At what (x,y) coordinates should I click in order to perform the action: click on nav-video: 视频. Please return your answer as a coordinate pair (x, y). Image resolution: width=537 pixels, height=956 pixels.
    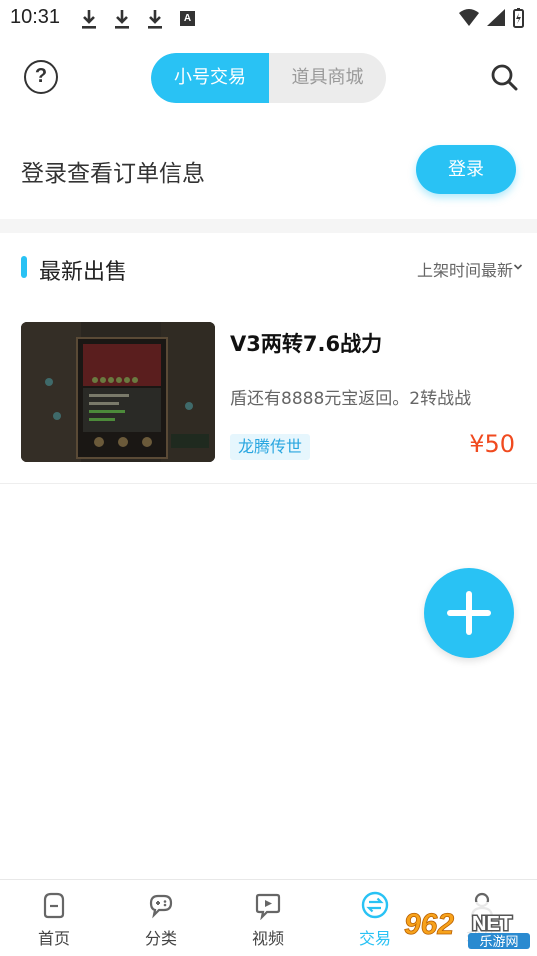
    Looking at the image, I should click on (268, 918).